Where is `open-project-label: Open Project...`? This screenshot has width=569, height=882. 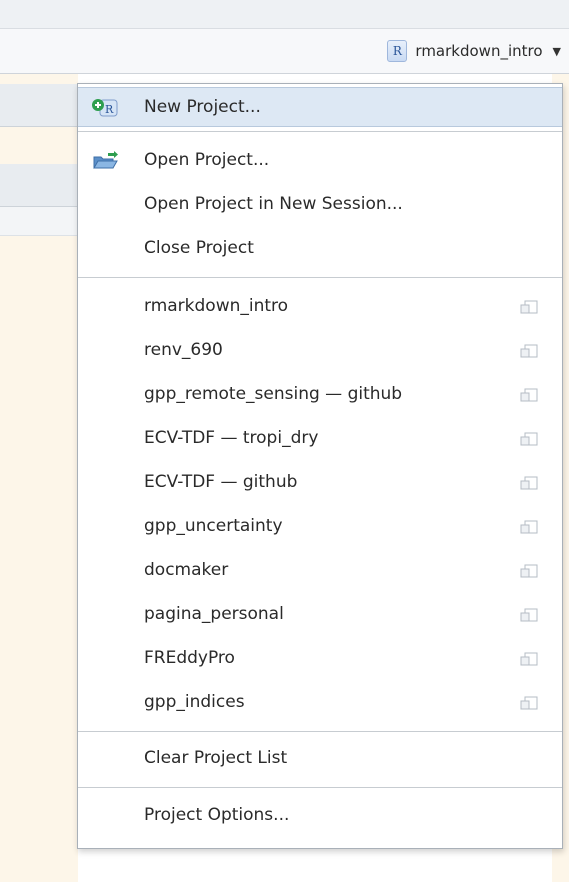 open-project-label: Open Project... is located at coordinates (207, 160).